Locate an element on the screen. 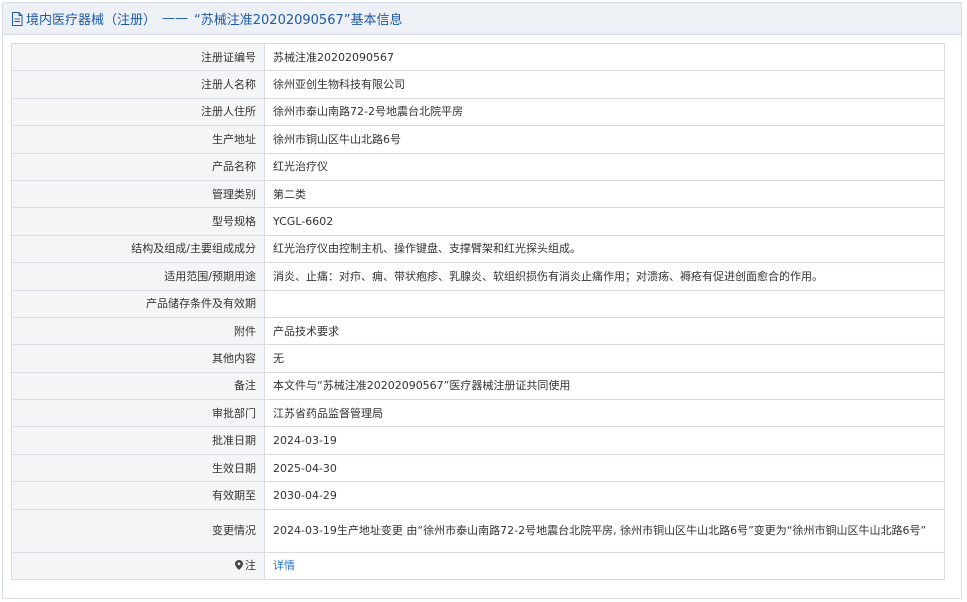 The image size is (967, 602). table-row: 有效期至 2030-04-29 is located at coordinates (478, 495).